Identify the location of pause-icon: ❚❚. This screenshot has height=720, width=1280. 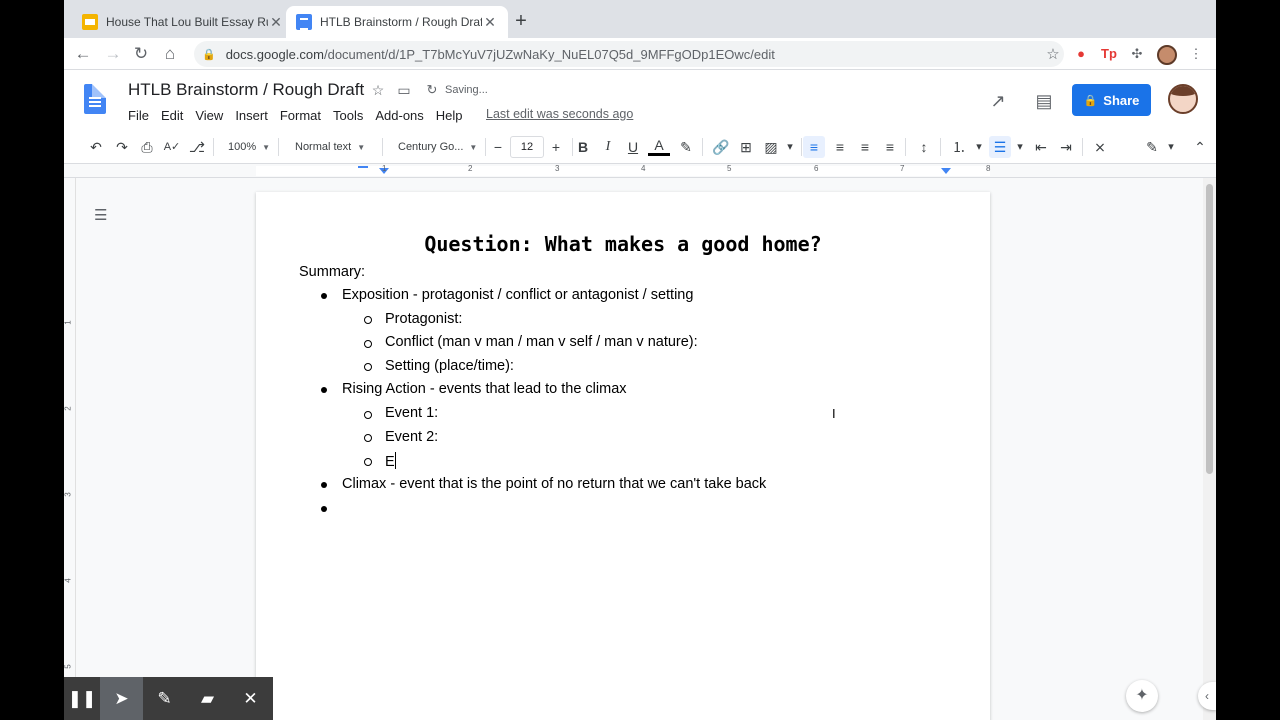
(82, 698).